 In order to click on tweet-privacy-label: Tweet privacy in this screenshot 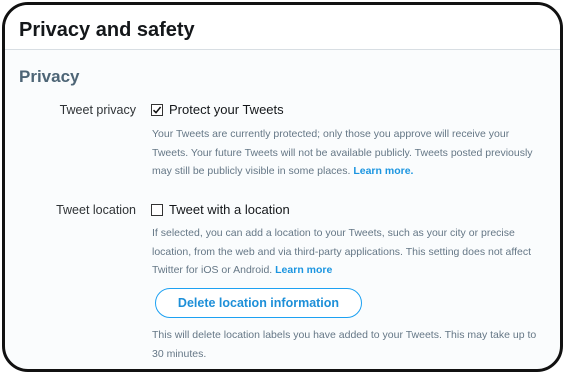, I will do `click(97, 110)`.